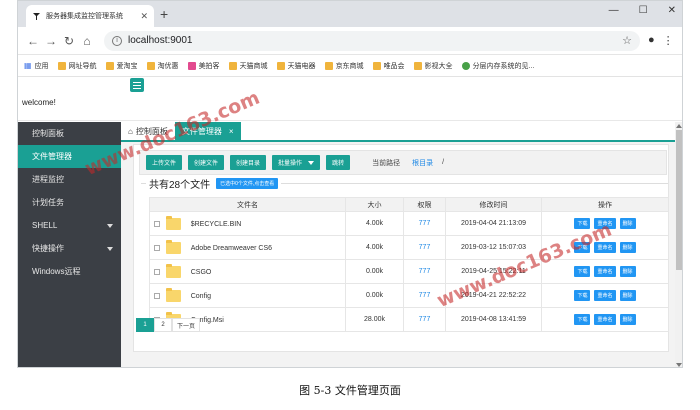 The image size is (700, 410). I want to click on bookmark-item: 影视大全, so click(433, 66).